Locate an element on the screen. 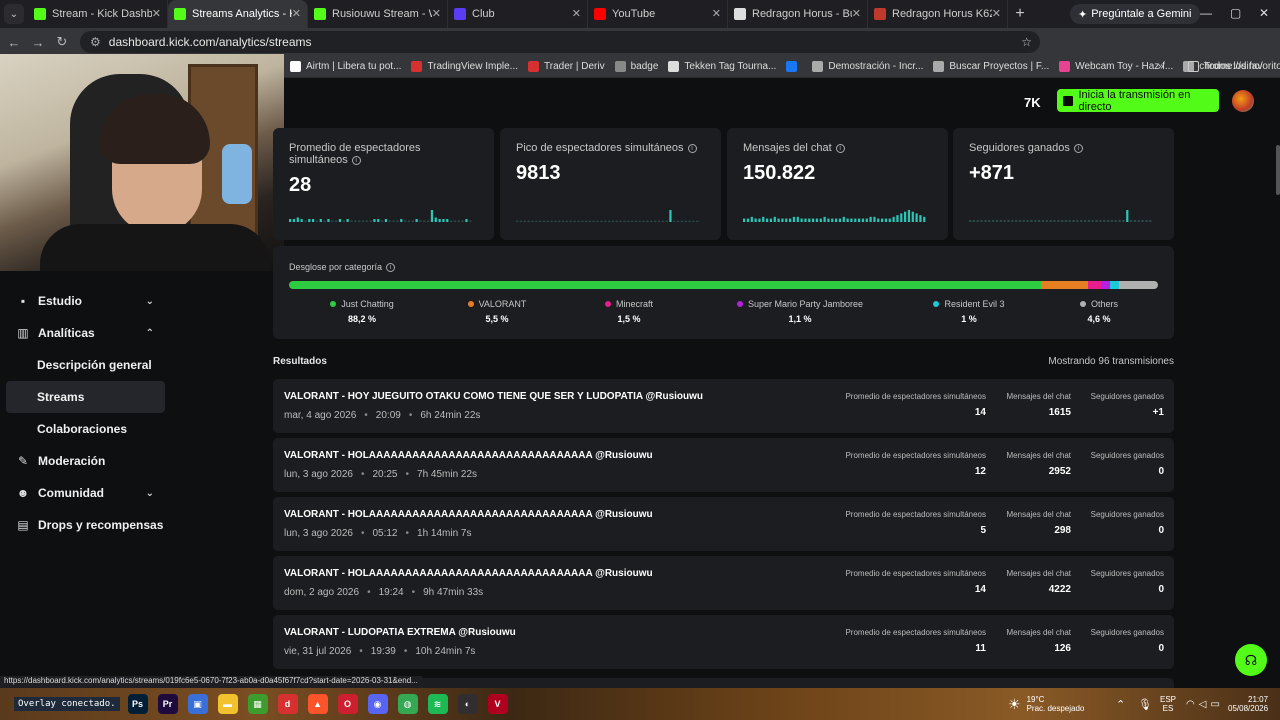 The width and height of the screenshot is (1280, 720). bookmarks-overflow-icon: » is located at coordinates (1161, 66).